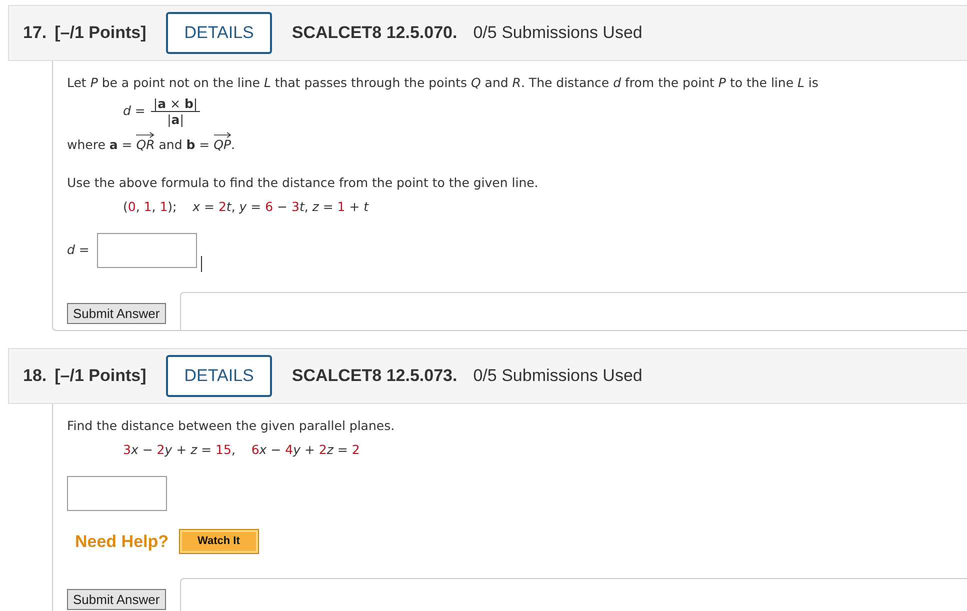 This screenshot has width=967, height=611. I want to click on formula-lhs: d =, so click(134, 111).